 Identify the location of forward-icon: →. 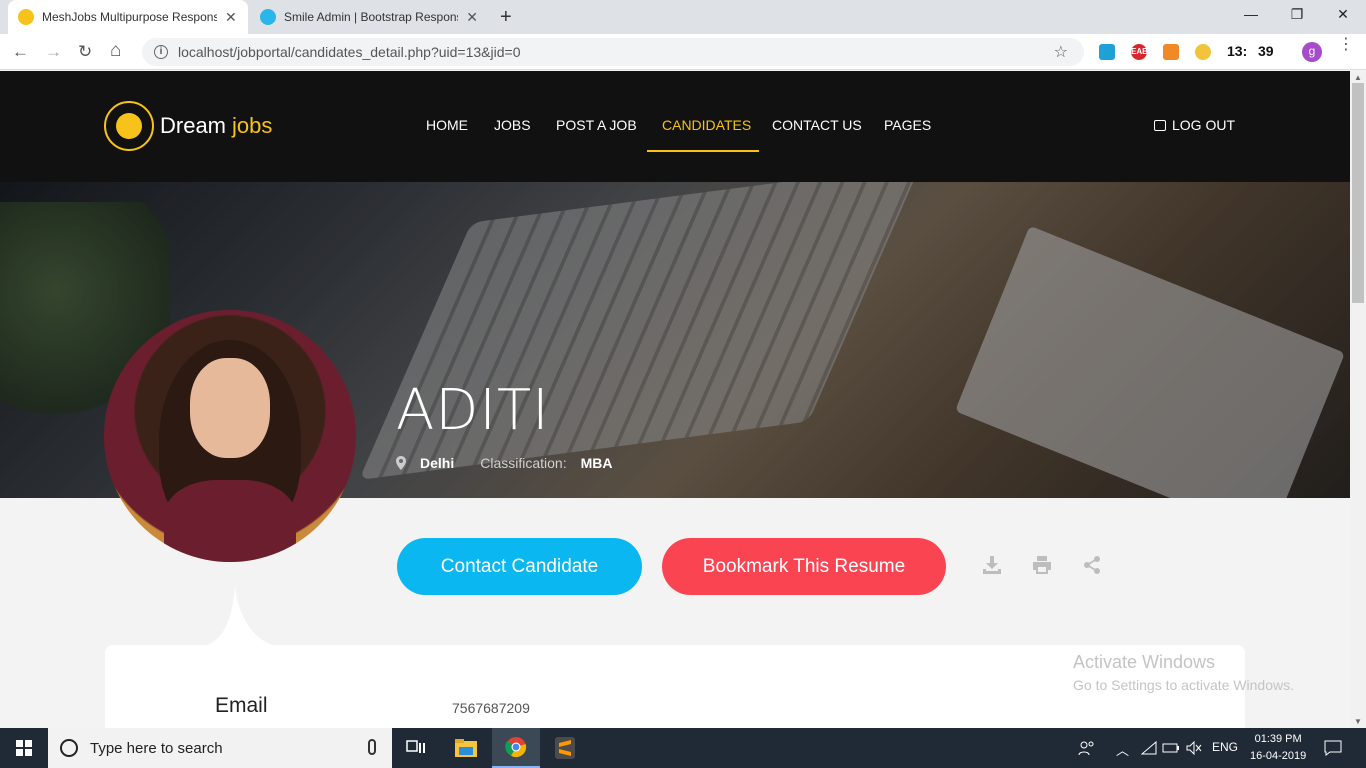
(53, 52).